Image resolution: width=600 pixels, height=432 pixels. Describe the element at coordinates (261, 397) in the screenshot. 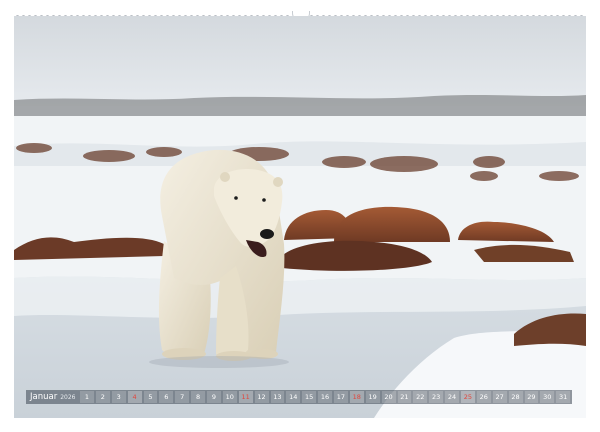

I see `day-cell: 12` at that location.